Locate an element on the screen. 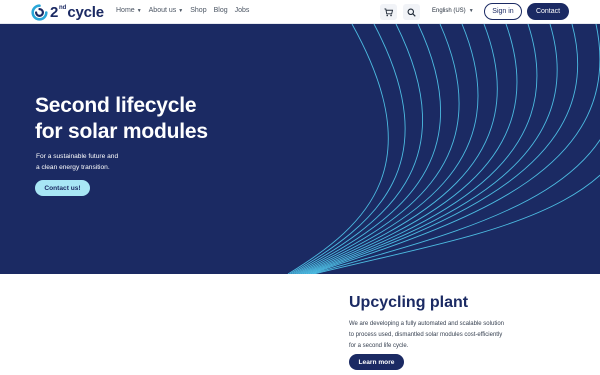  hero-subtitle-line-1: For a sustainable future and is located at coordinates (77, 156).